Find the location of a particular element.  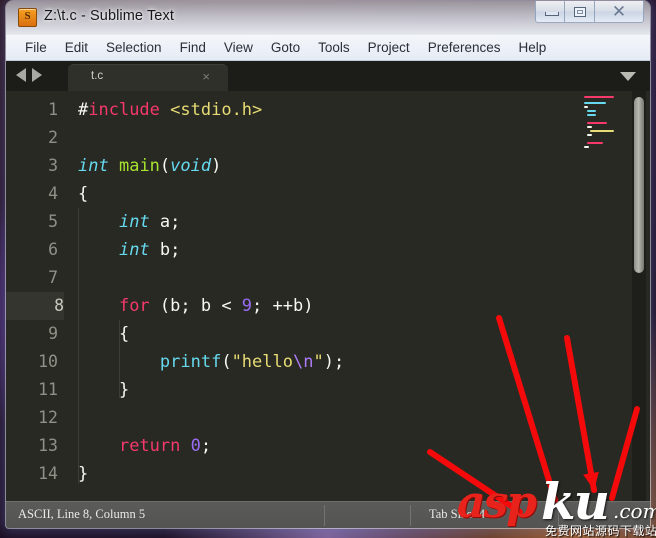

code-line-13: return 0; is located at coordinates (144, 446).